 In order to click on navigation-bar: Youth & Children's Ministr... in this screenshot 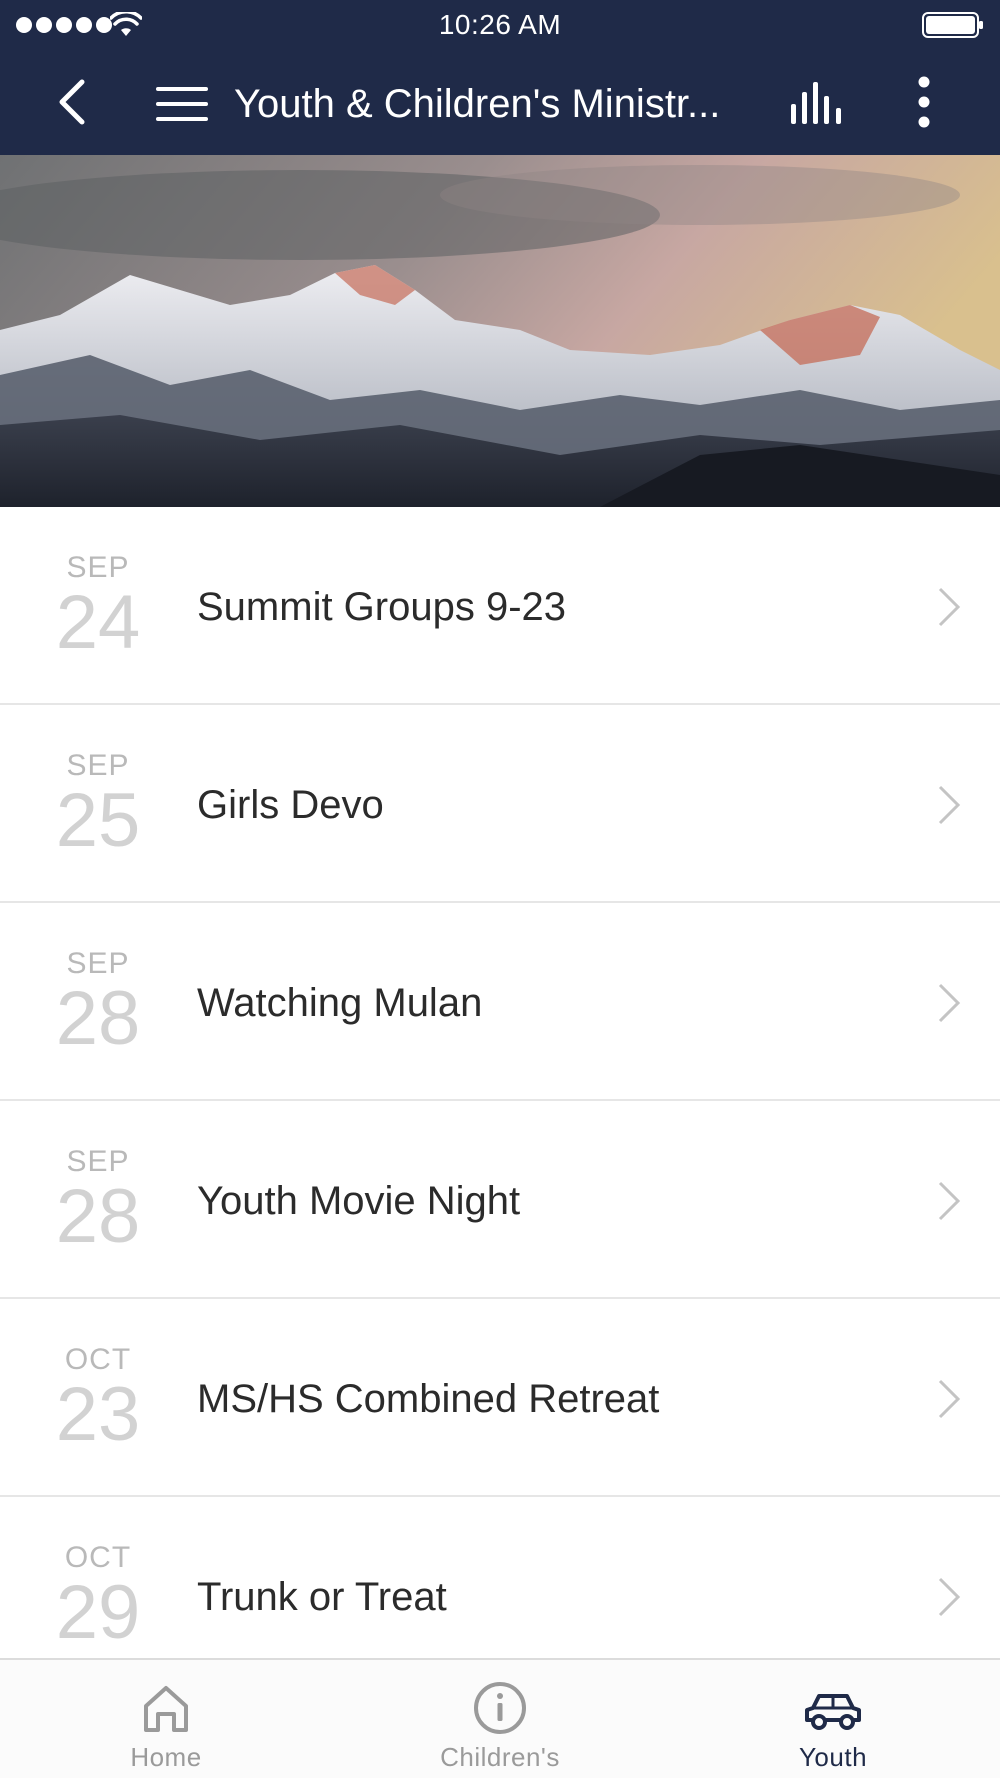, I will do `click(500, 103)`.